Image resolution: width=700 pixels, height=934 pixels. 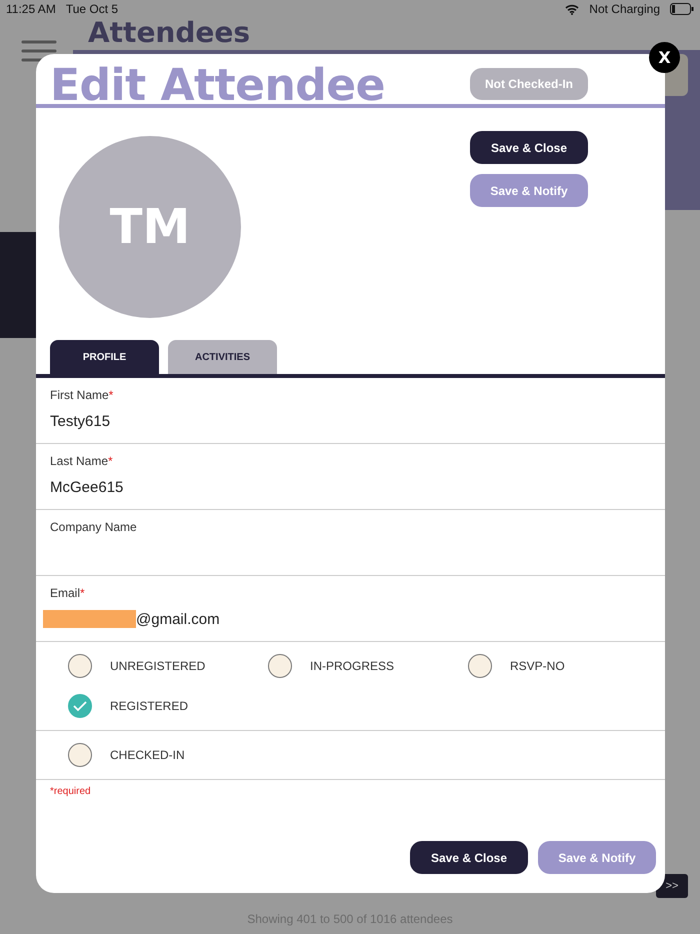 I want to click on status-label: UNREGISTERED, so click(x=158, y=666).